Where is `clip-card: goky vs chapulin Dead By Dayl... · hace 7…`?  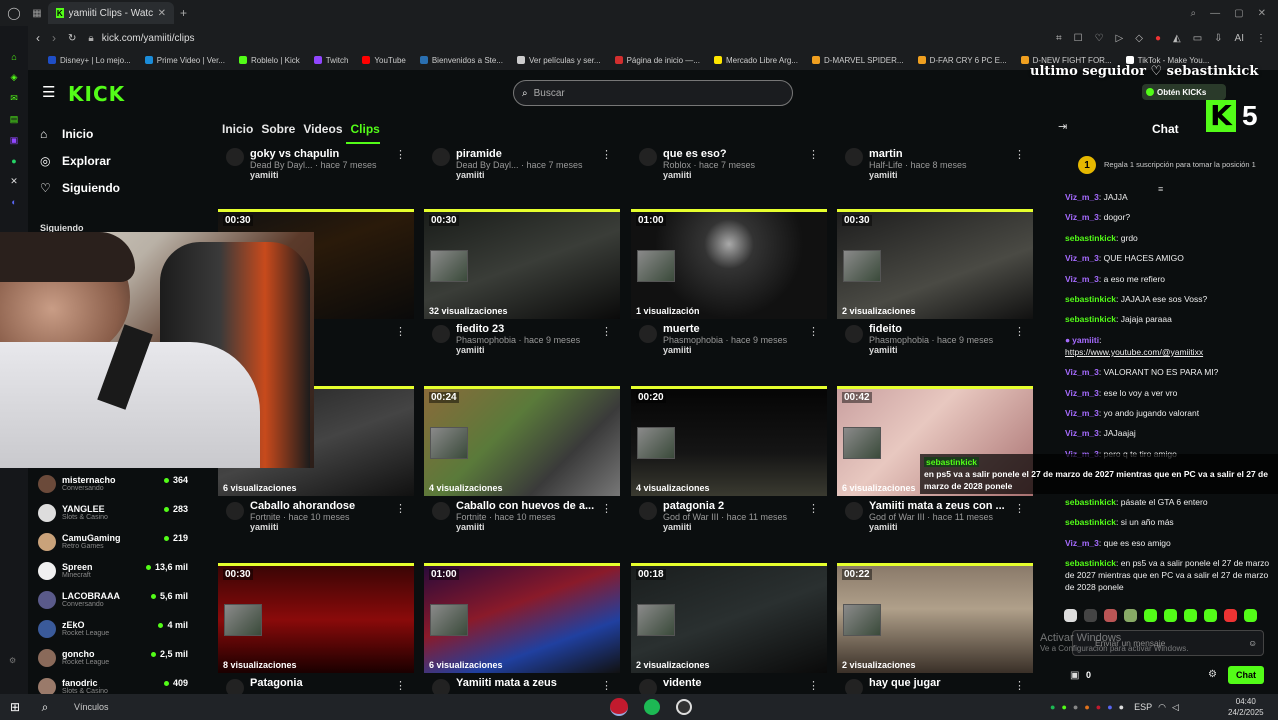
clip-card: goky vs chapulin Dead By Dayl... · hace 7… is located at coordinates (316, 163).